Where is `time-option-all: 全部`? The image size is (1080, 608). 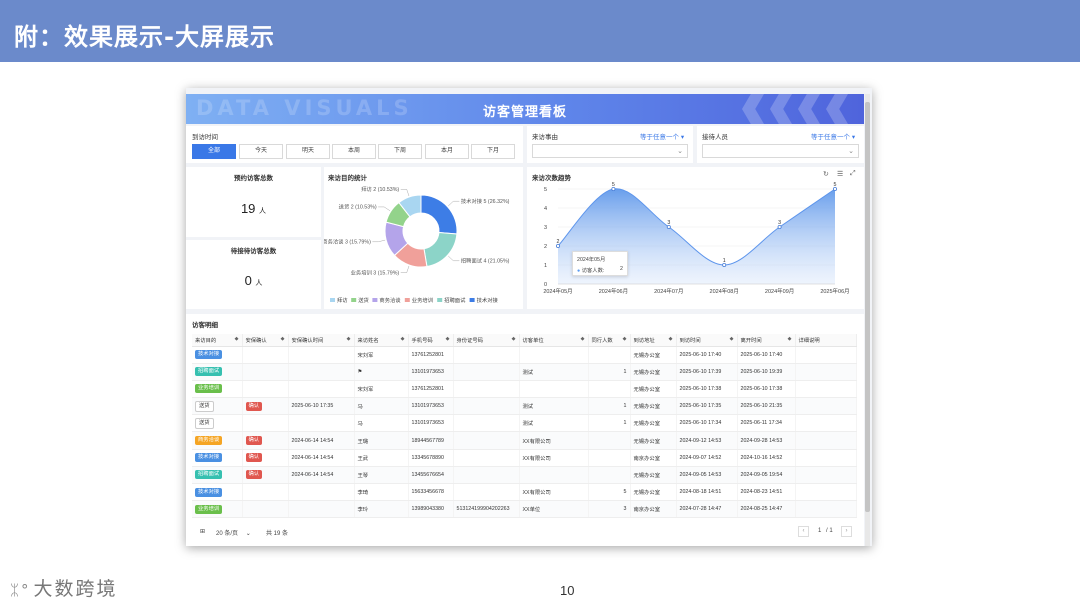 time-option-all: 全部 is located at coordinates (214, 151).